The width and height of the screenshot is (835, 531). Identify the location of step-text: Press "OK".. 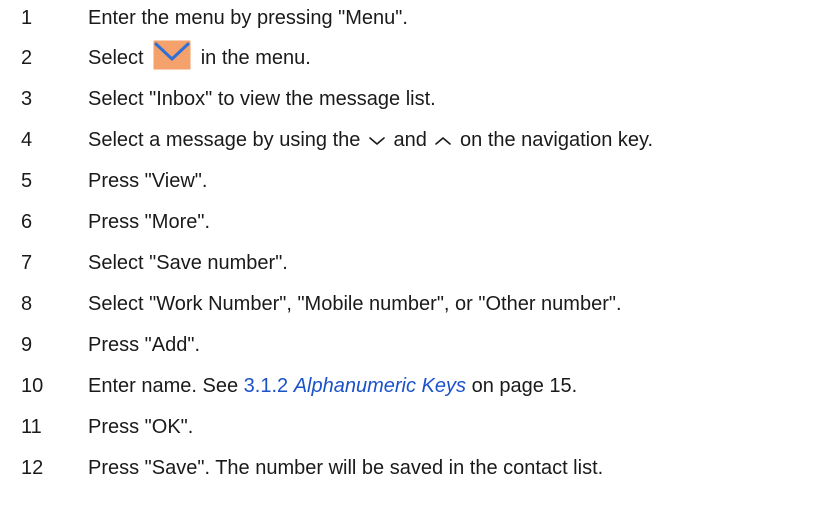
(141, 427).